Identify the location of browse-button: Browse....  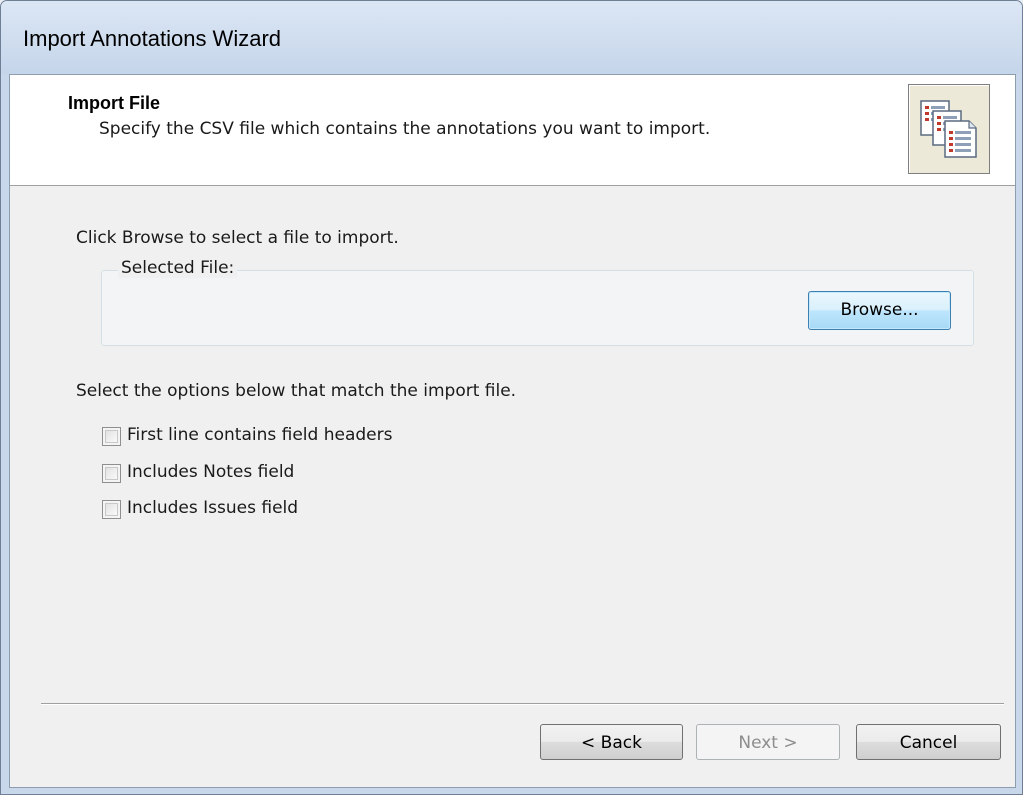
(879, 310).